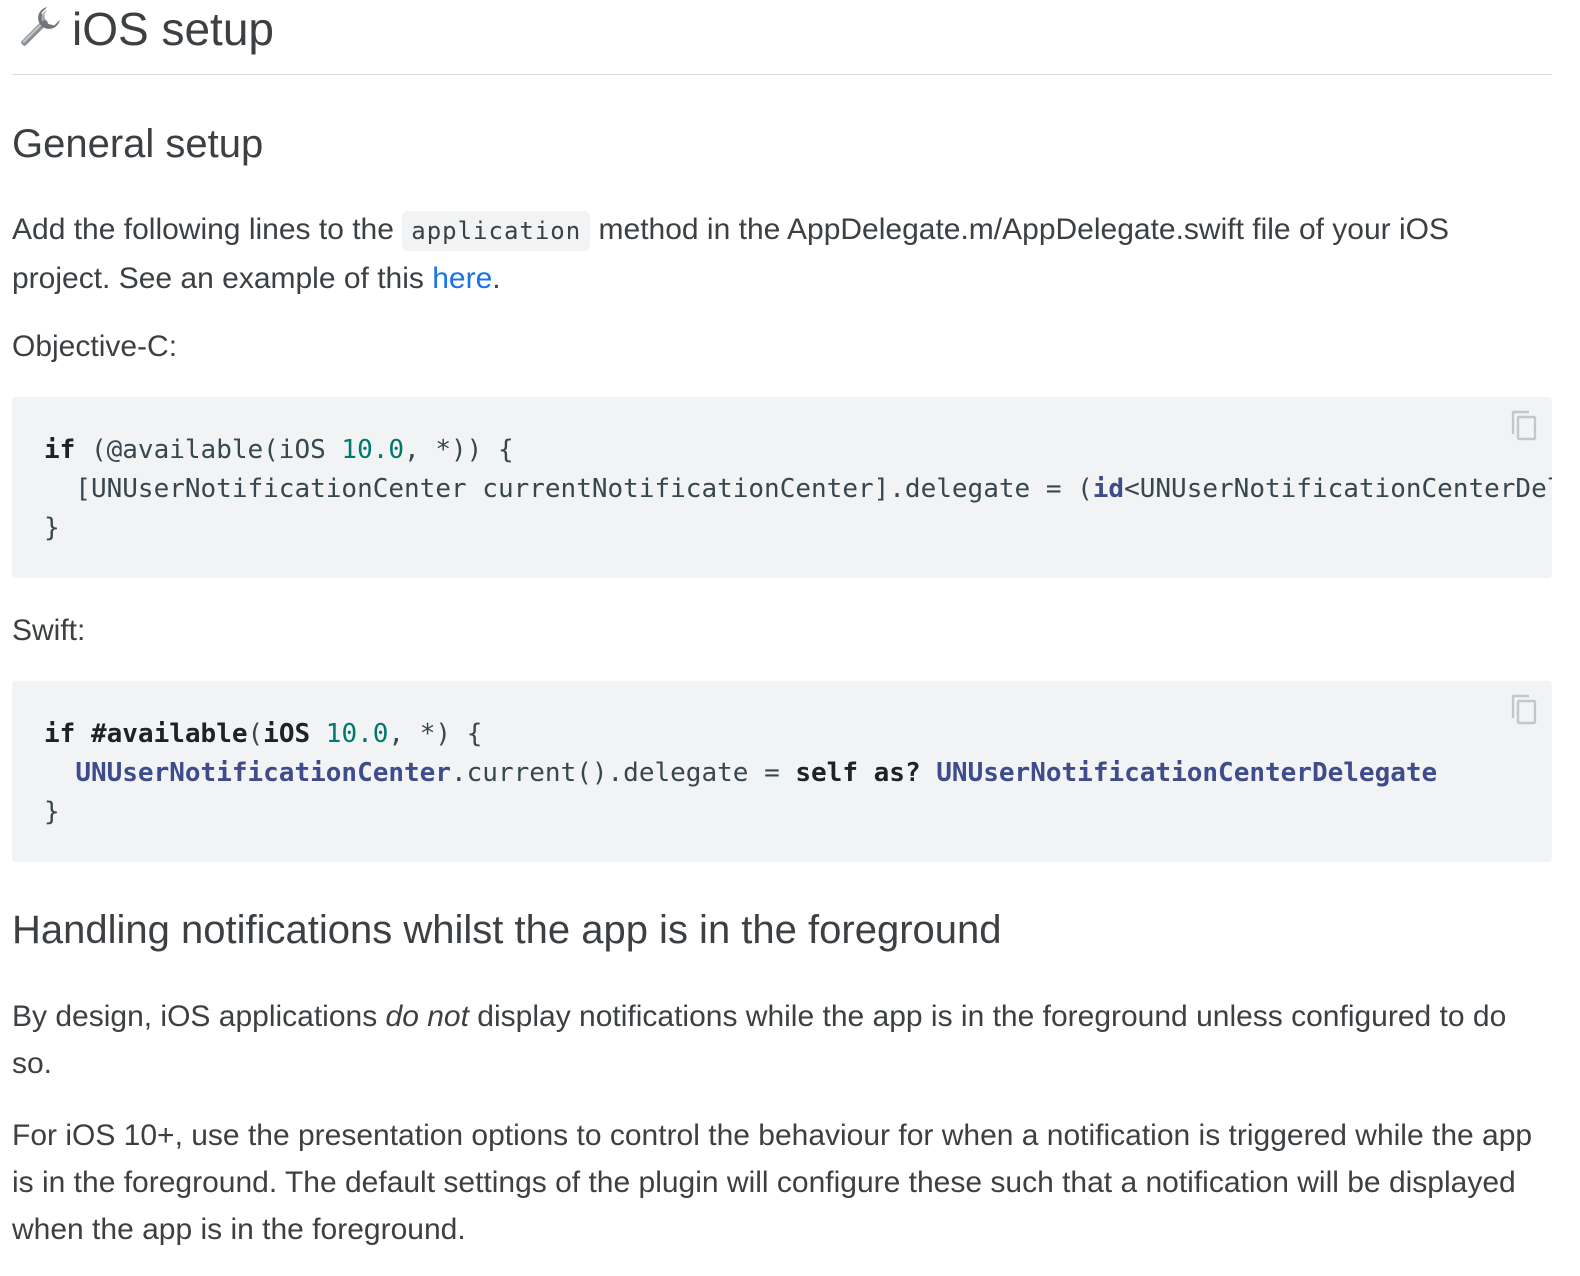 The width and height of the screenshot is (1580, 1276). Describe the element at coordinates (95, 346) in the screenshot. I see `objc-label: Objective-C:` at that location.